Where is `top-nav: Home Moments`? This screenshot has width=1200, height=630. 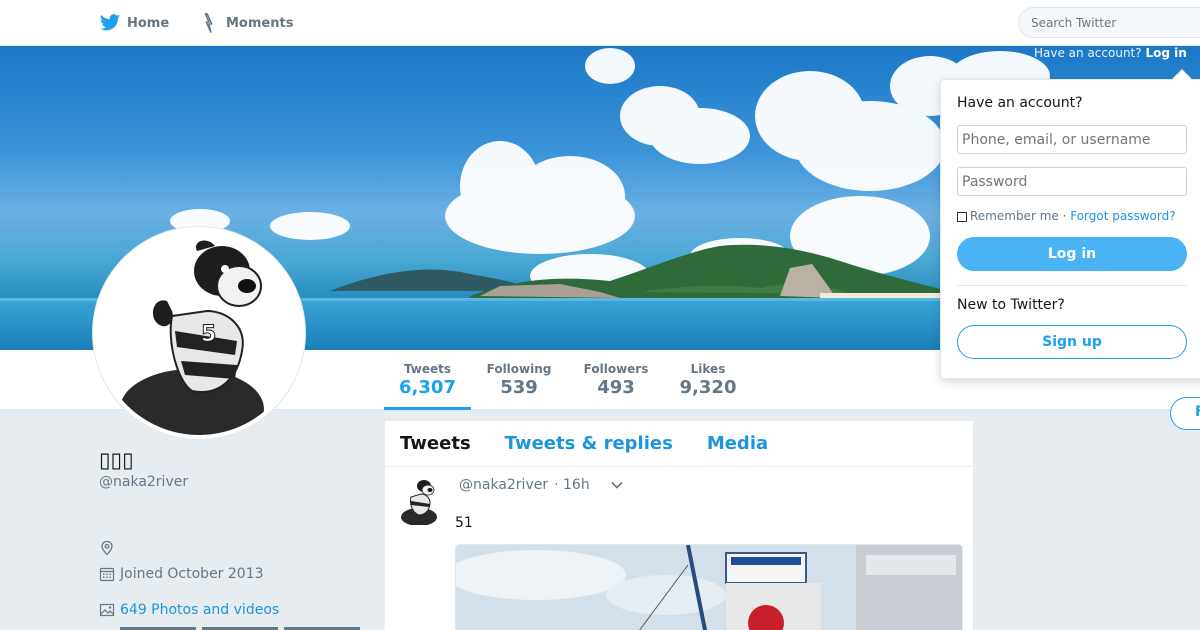
top-nav: Home Moments is located at coordinates (600, 23).